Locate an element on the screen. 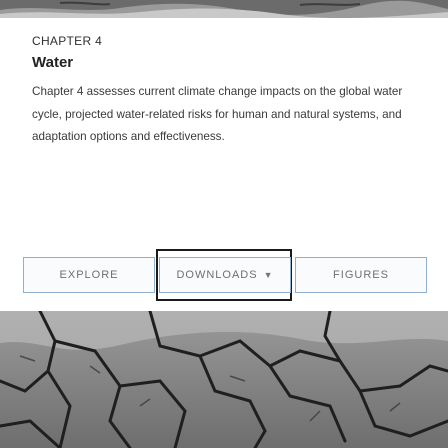 This screenshot has height=448, width=448. banner-texture is located at coordinates (224, 9).